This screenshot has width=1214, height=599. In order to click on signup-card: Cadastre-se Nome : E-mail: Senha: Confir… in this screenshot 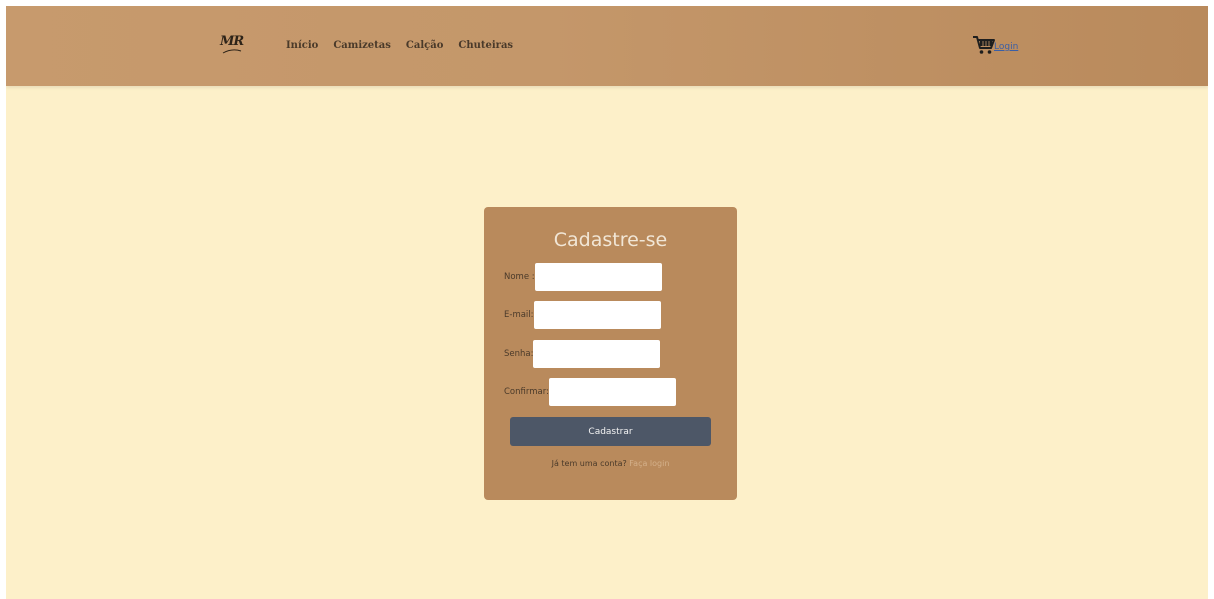, I will do `click(610, 353)`.